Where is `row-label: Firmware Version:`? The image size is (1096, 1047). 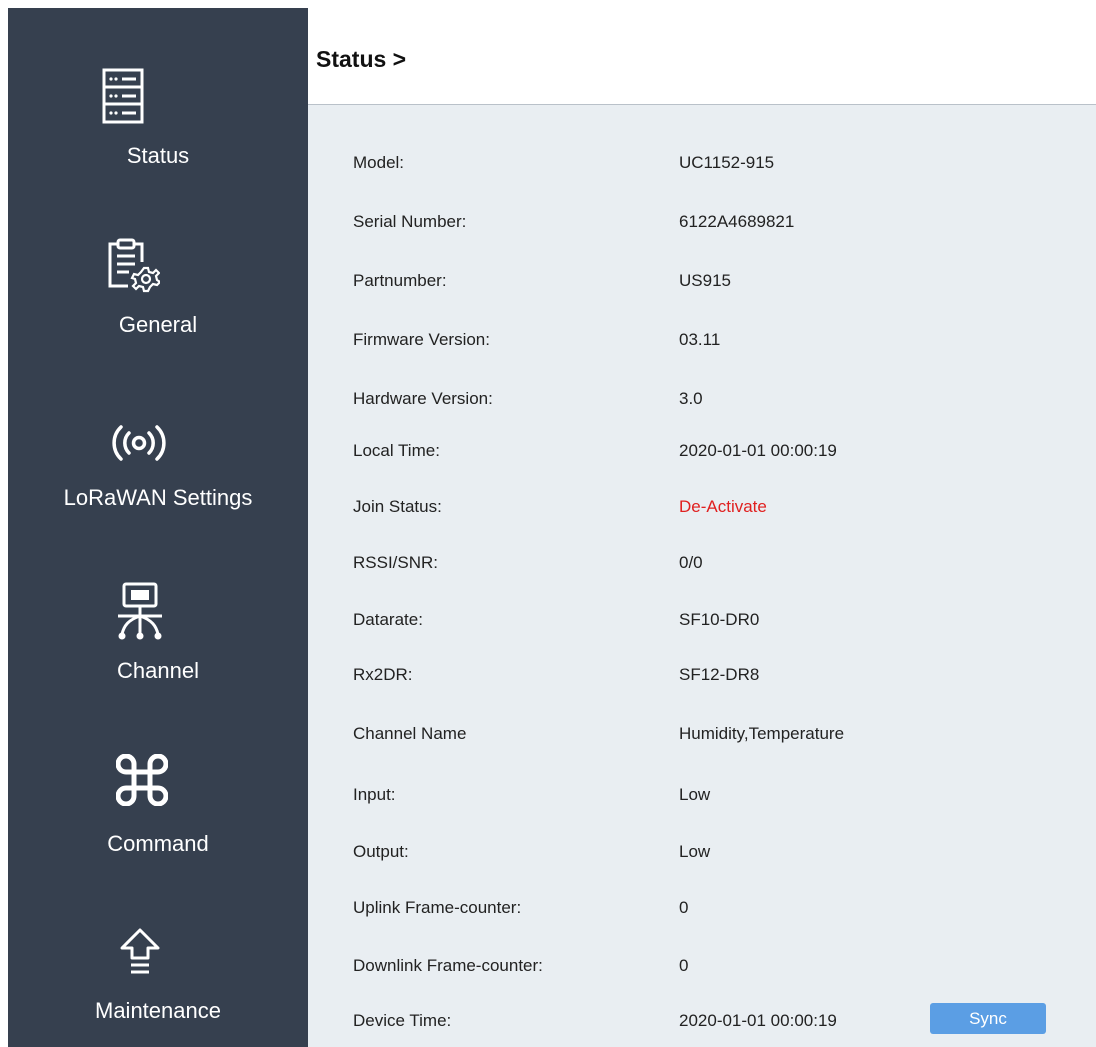
row-label: Firmware Version: is located at coordinates (421, 339).